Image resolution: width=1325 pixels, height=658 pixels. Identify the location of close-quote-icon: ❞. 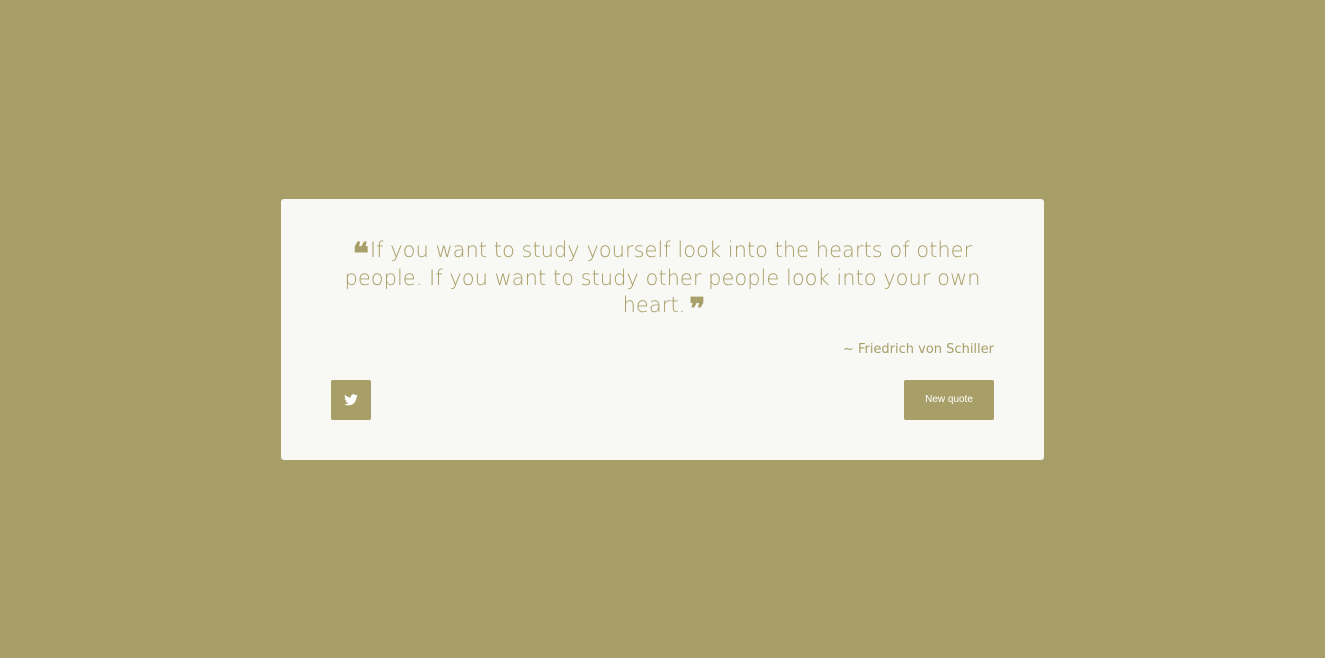
(697, 309).